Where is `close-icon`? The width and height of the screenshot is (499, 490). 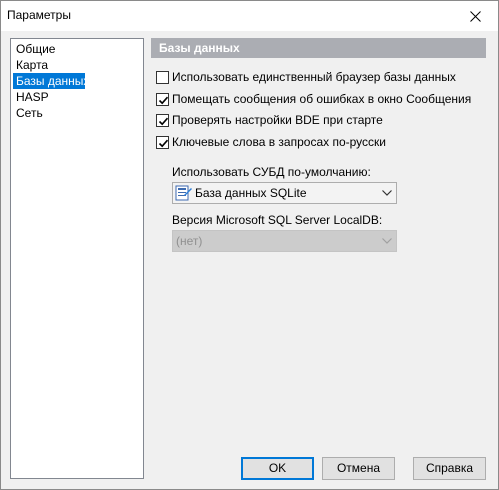 close-icon is located at coordinates (475, 16).